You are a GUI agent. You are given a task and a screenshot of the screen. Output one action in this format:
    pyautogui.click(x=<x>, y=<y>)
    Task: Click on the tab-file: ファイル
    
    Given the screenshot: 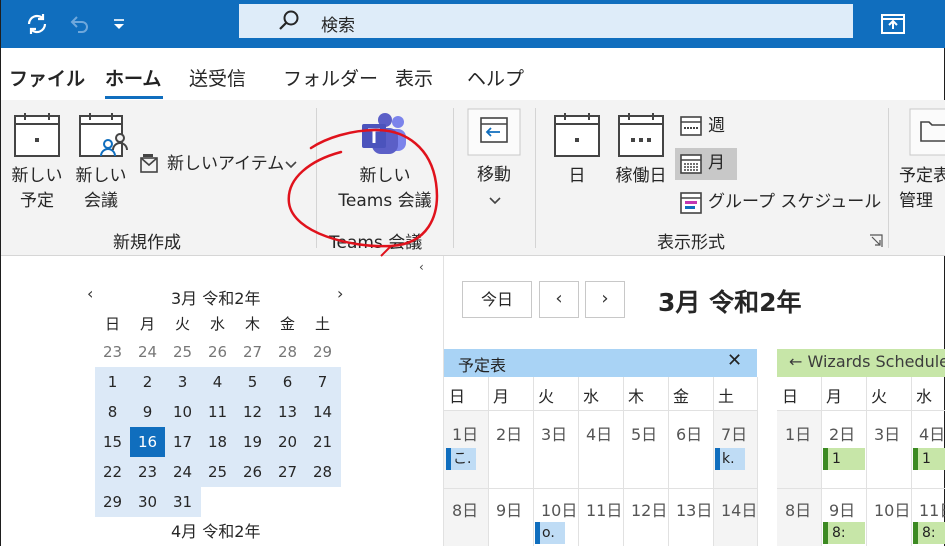 What is the action you would take?
    pyautogui.click(x=47, y=77)
    